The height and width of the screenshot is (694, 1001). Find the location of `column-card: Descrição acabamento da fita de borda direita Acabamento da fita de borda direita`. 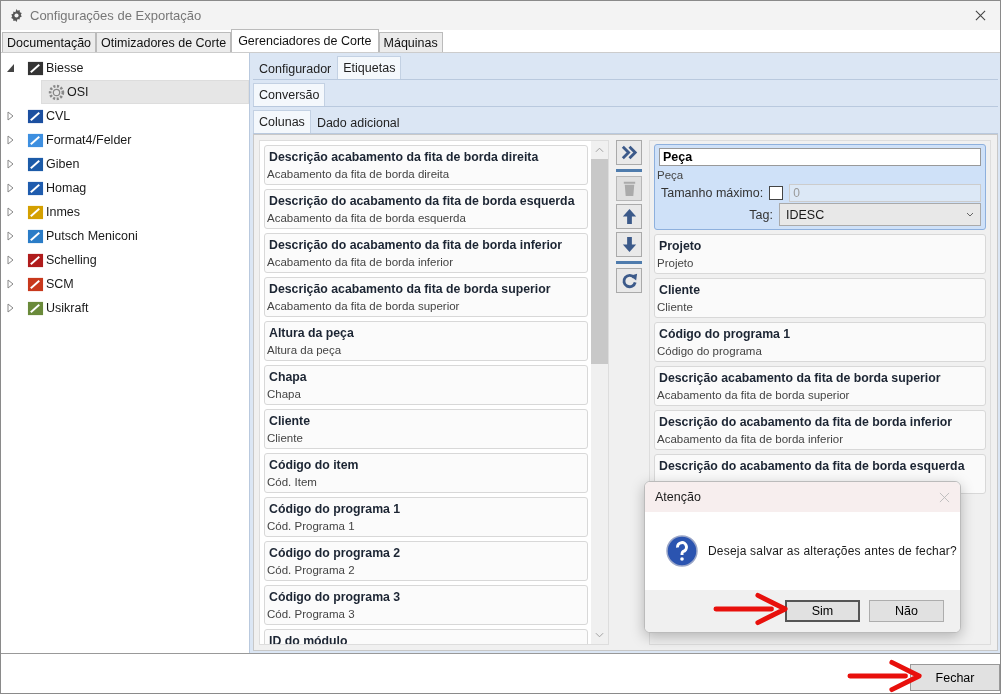

column-card: Descrição acabamento da fita de borda direita Acabamento da fita de borda direita is located at coordinates (426, 165).